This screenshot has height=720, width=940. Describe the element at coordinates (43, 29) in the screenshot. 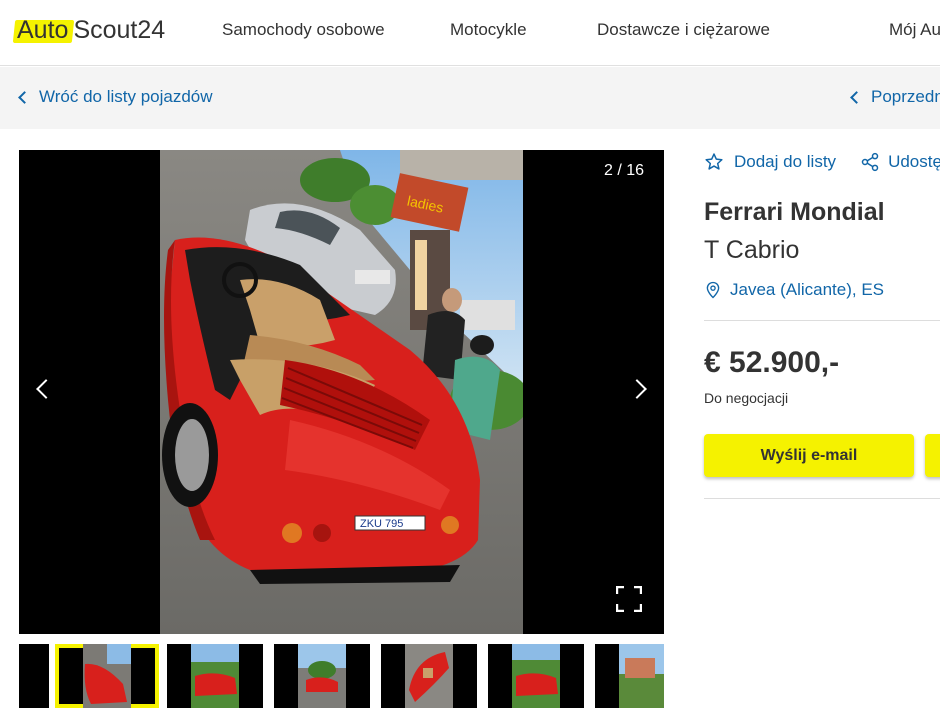

I see `logo-auto-text: Auto` at that location.